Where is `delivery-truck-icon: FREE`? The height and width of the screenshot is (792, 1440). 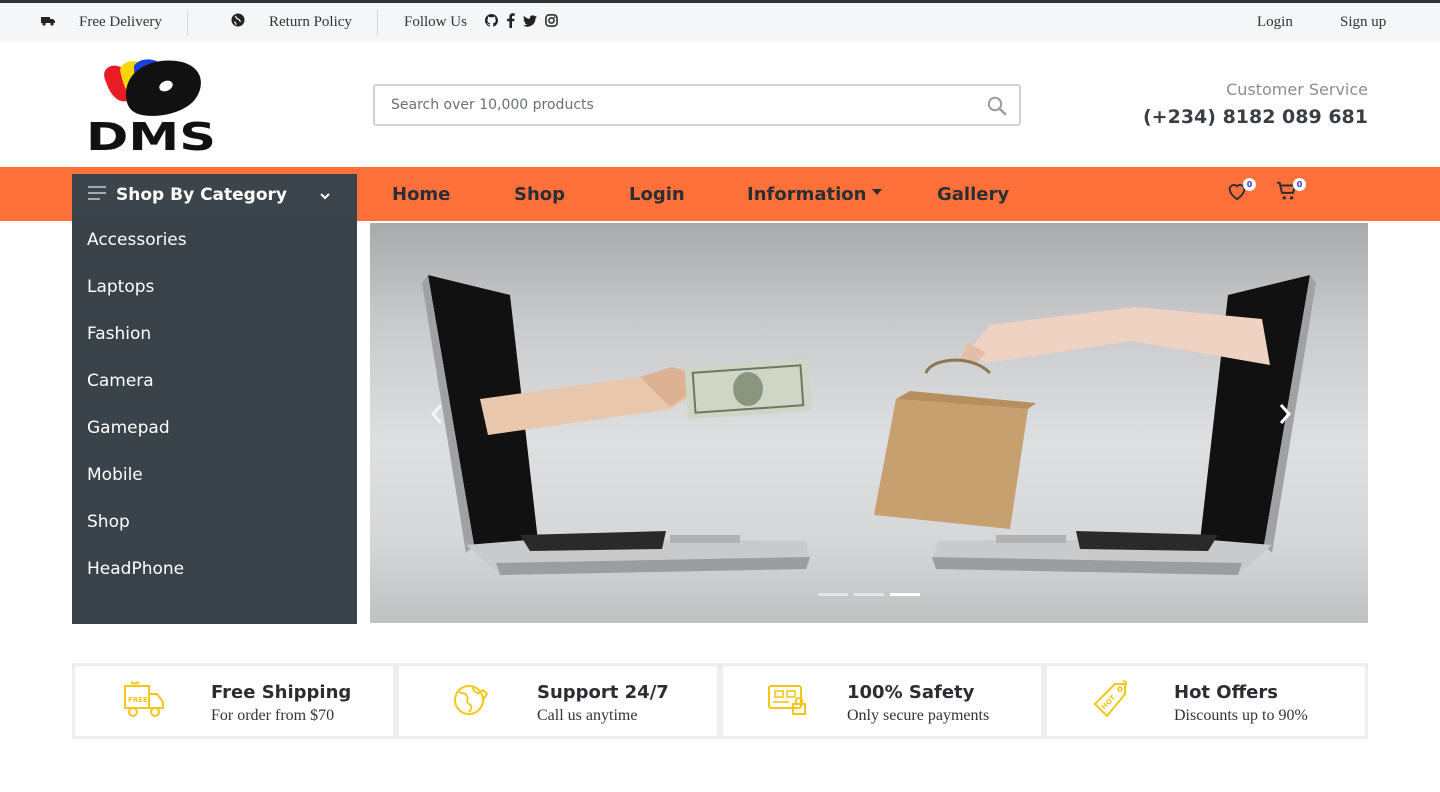
delivery-truck-icon: FREE is located at coordinates (143, 704).